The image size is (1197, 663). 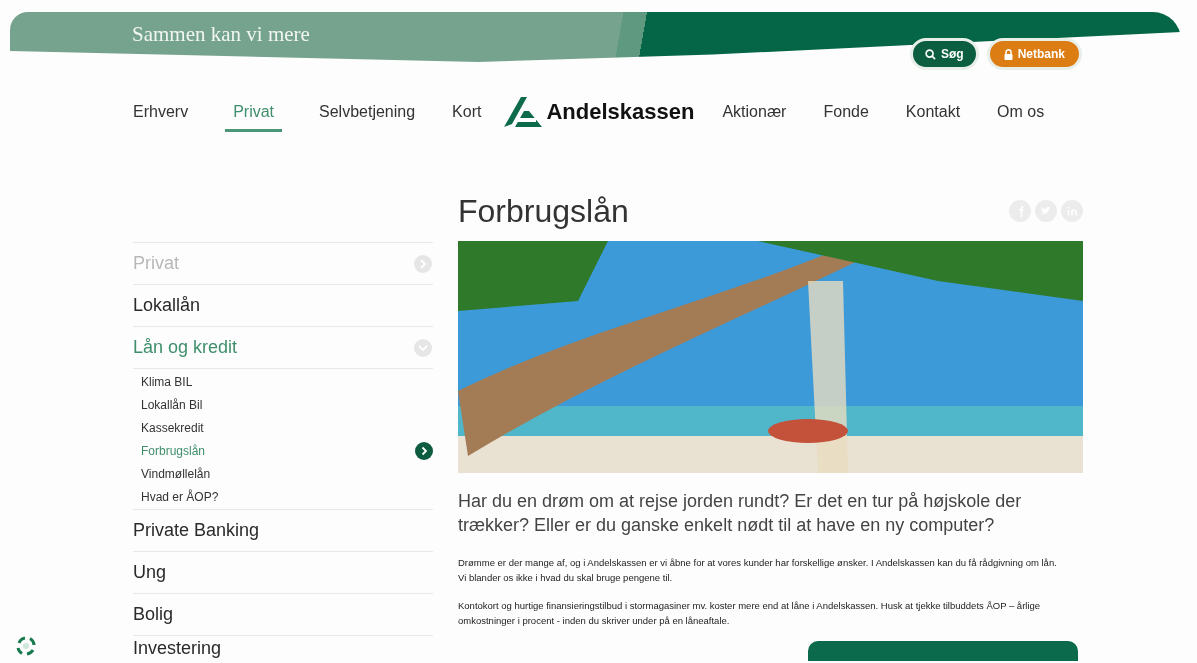 What do you see at coordinates (167, 305) in the screenshot?
I see `sidebar-item: Lokallån` at bounding box center [167, 305].